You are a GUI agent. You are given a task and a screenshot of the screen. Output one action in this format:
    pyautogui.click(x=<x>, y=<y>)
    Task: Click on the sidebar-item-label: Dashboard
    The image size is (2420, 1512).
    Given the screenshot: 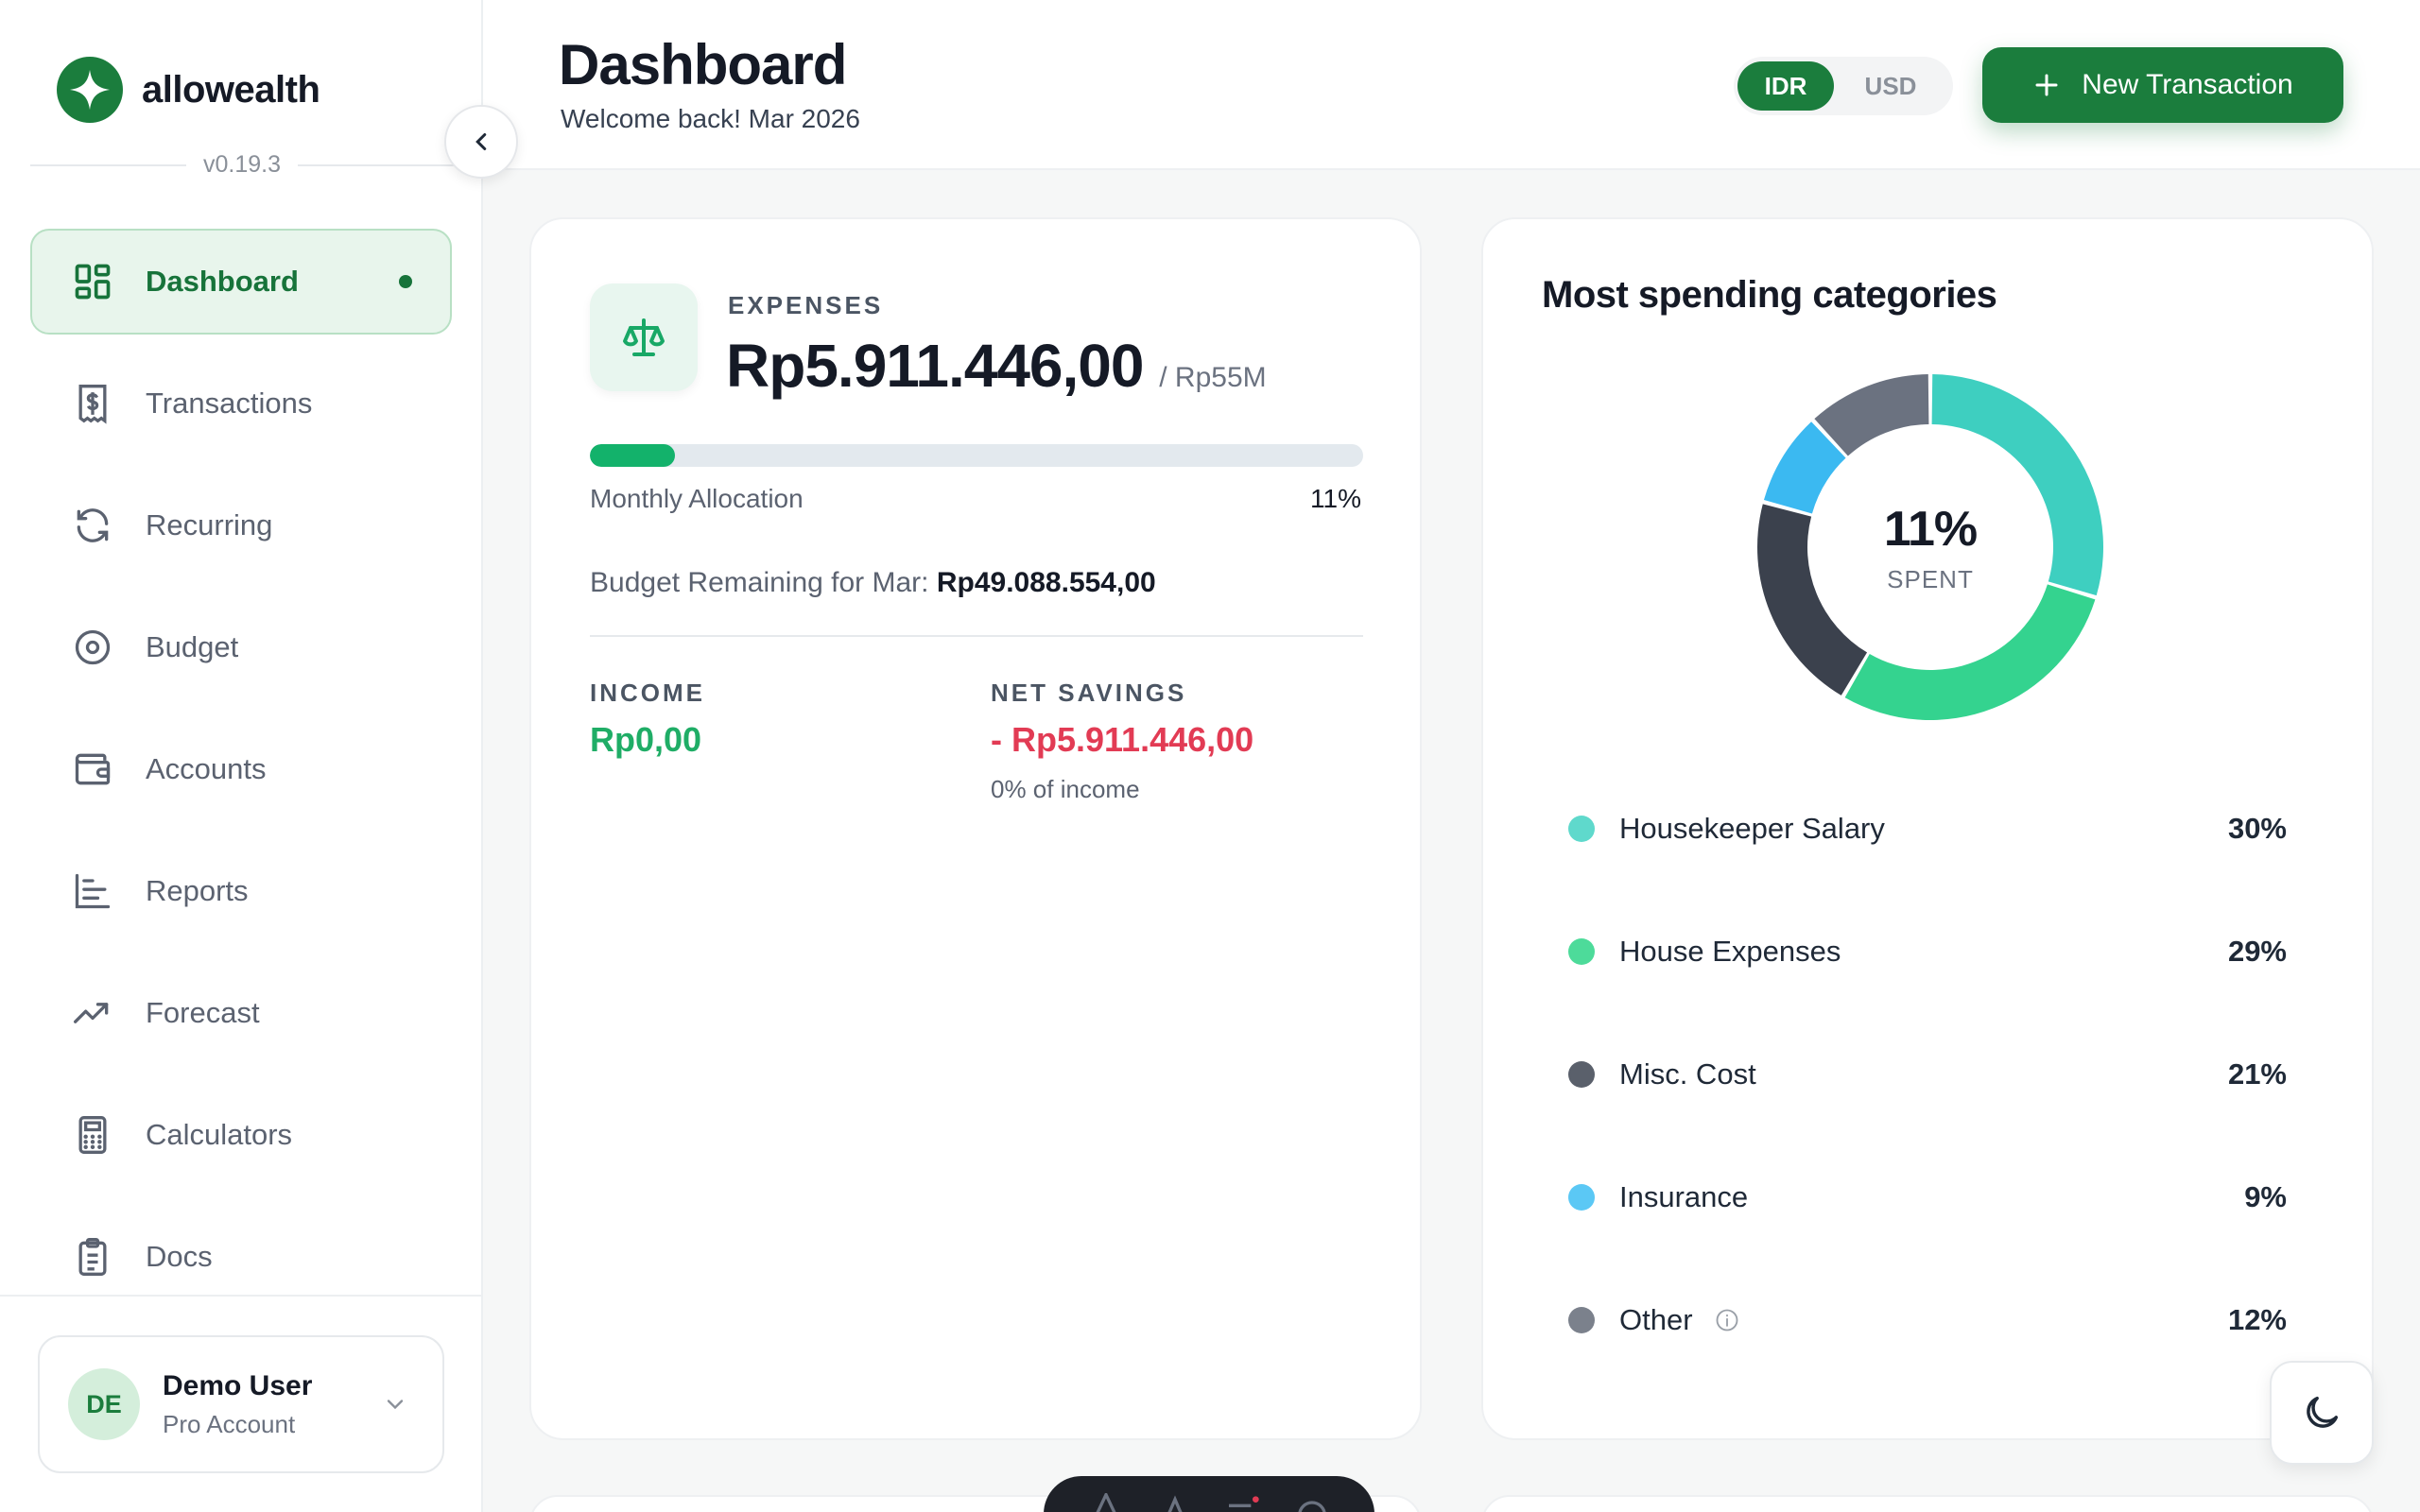 What is the action you would take?
    pyautogui.click(x=222, y=281)
    